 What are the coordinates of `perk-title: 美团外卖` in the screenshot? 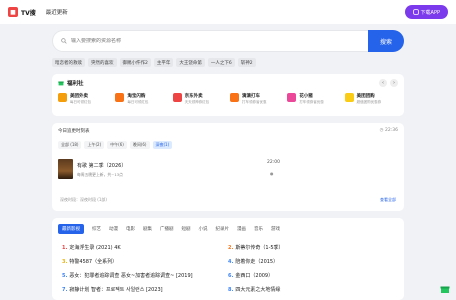 It's located at (79, 96).